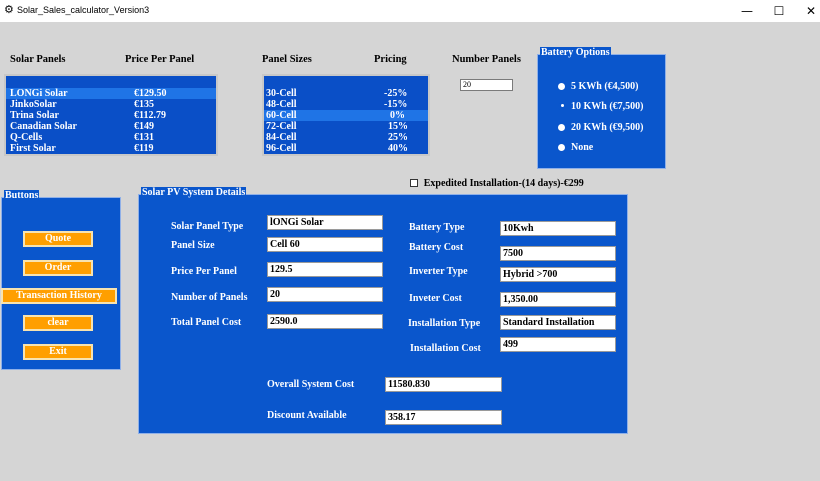  I want to click on list-item: Trina Solar €112.79, so click(111, 115).